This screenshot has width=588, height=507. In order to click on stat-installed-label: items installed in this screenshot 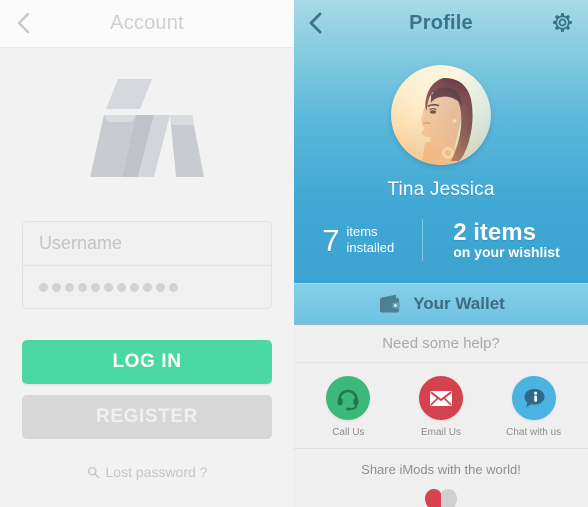, I will do `click(370, 239)`.